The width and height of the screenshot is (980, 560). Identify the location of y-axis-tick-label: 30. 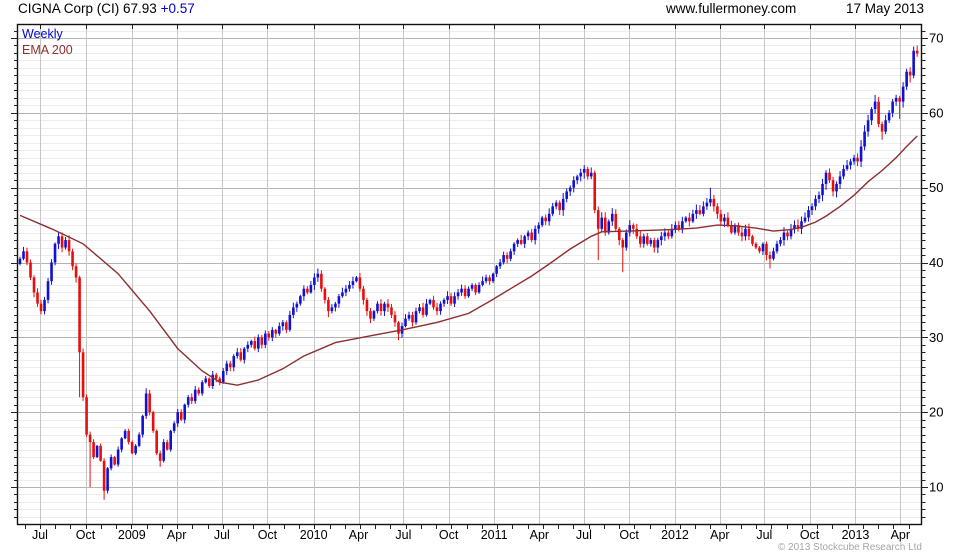
(936, 337).